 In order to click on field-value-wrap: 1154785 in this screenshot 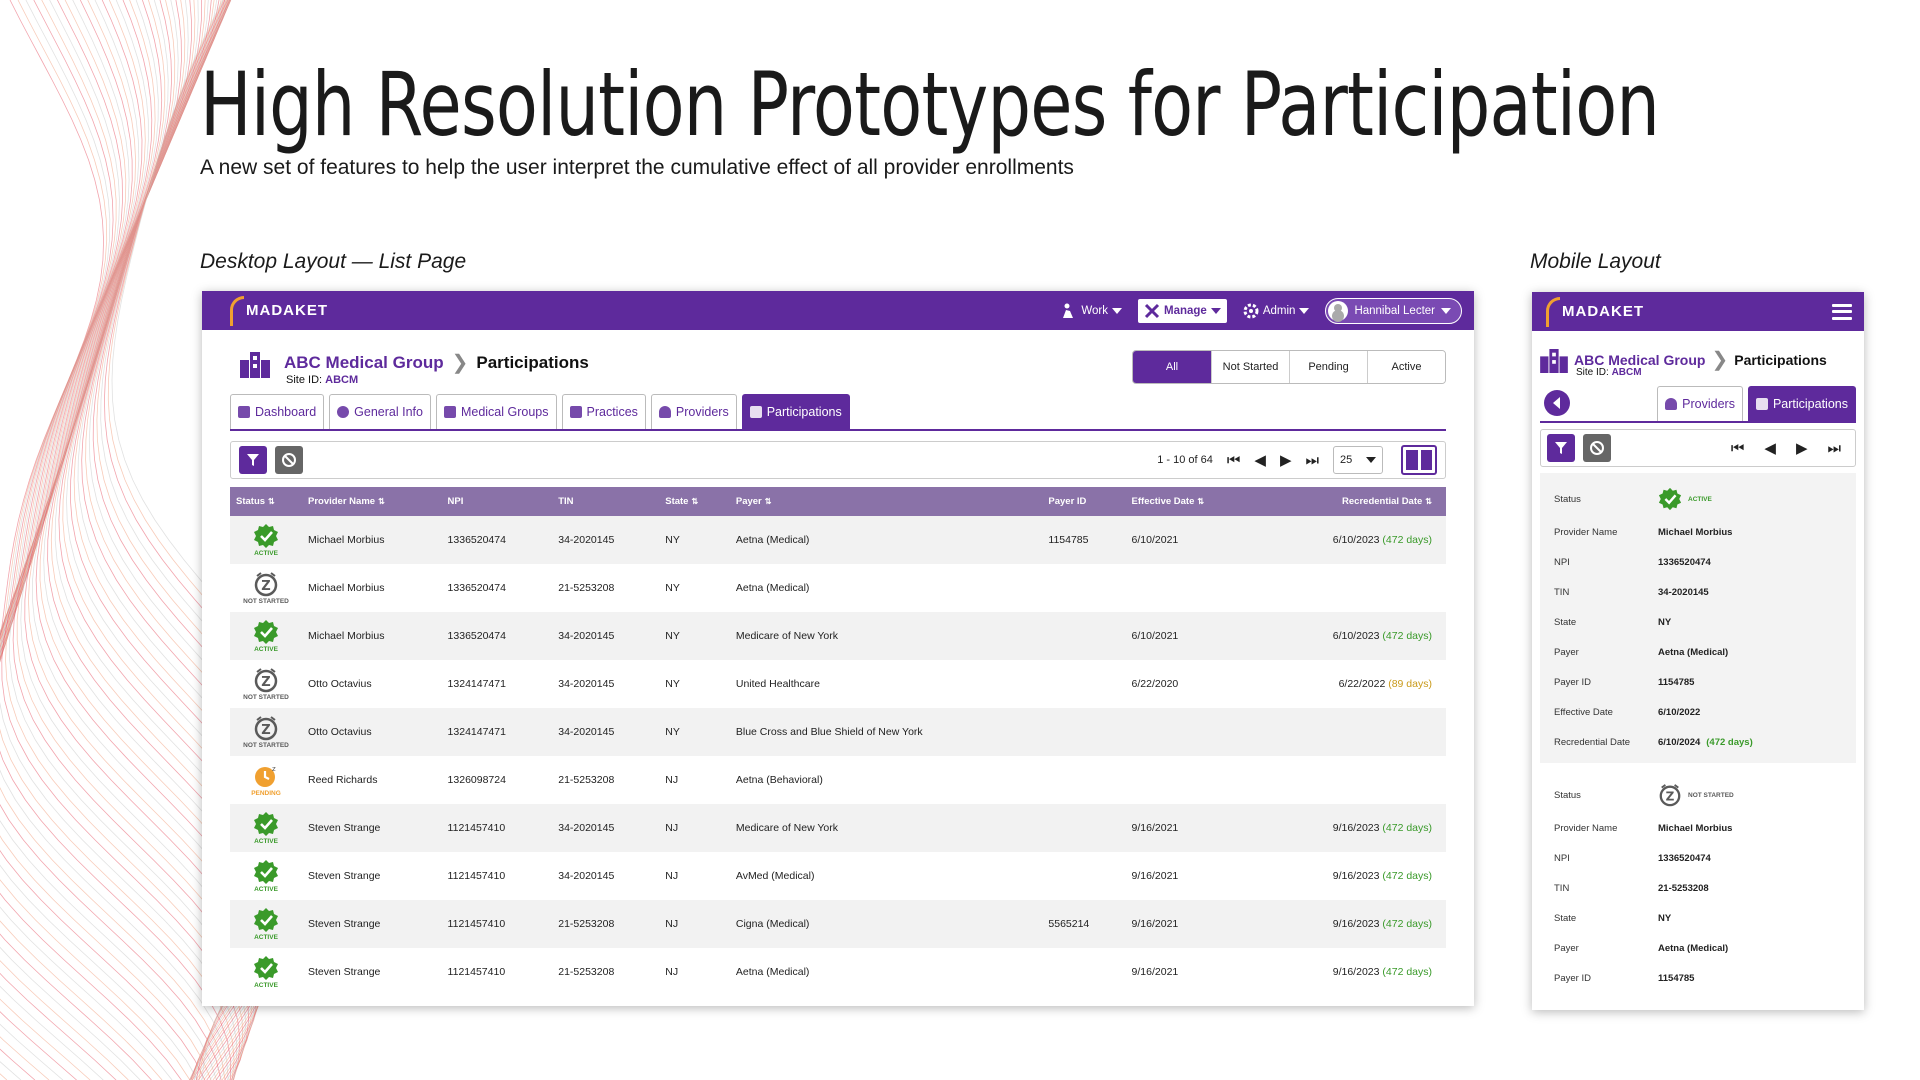, I will do `click(1676, 978)`.